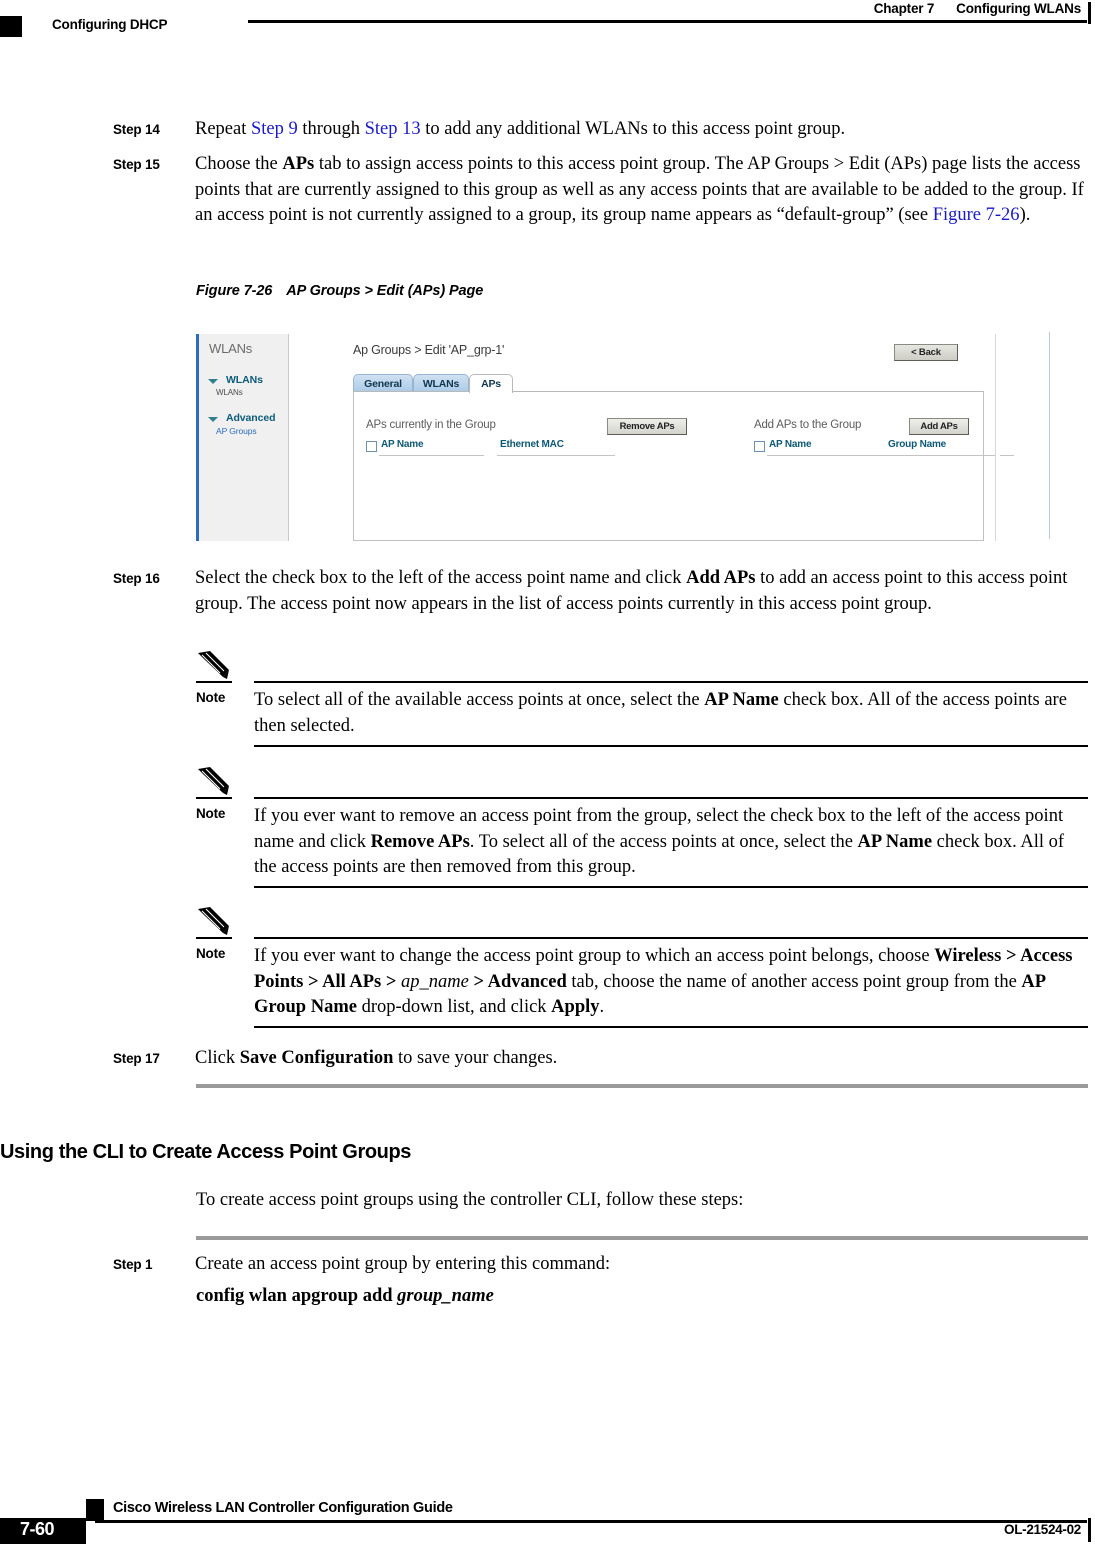 This screenshot has height=1548, width=1095. What do you see at coordinates (385, 291) in the screenshot?
I see `figure-caption-title: AP Groups > Edit (APs) Page` at bounding box center [385, 291].